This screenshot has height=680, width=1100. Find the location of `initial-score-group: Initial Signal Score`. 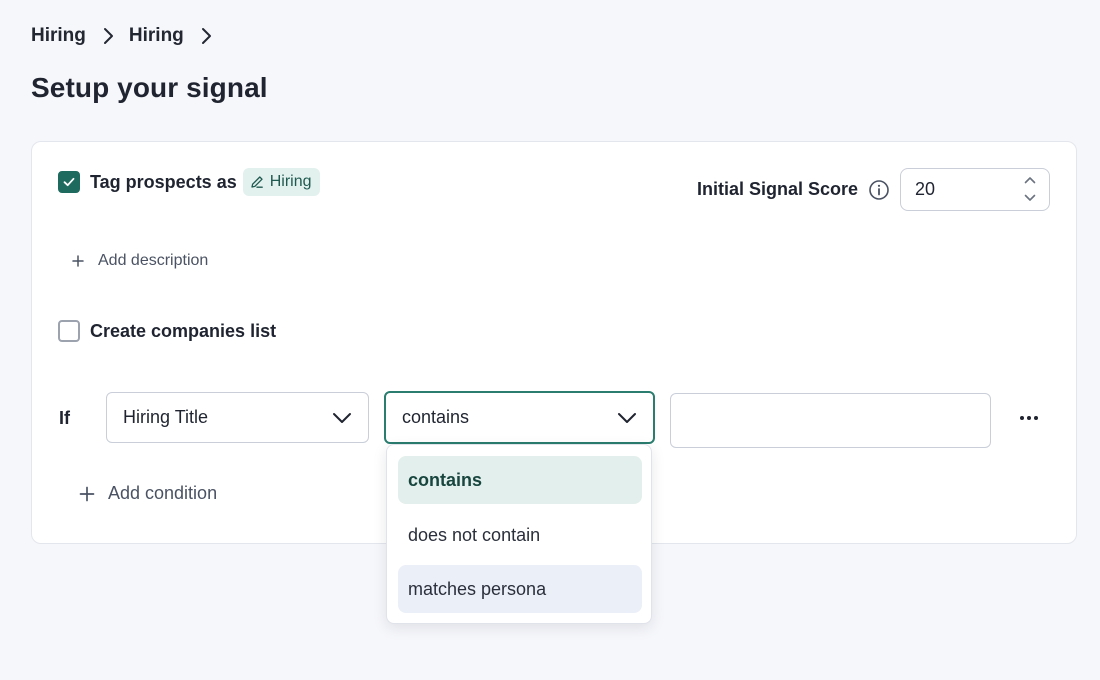

initial-score-group: Initial Signal Score is located at coordinates (873, 189).